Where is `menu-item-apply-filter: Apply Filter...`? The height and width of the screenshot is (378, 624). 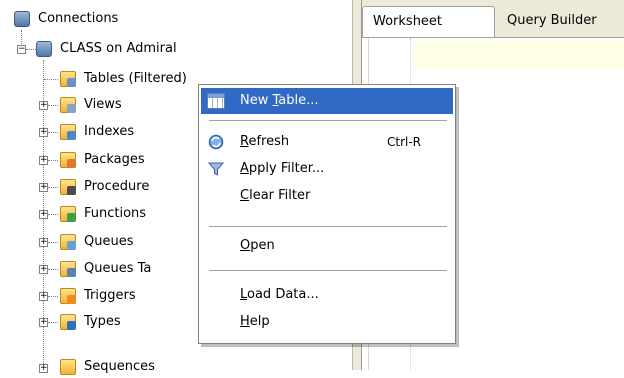 menu-item-apply-filter: Apply Filter... is located at coordinates (327, 169).